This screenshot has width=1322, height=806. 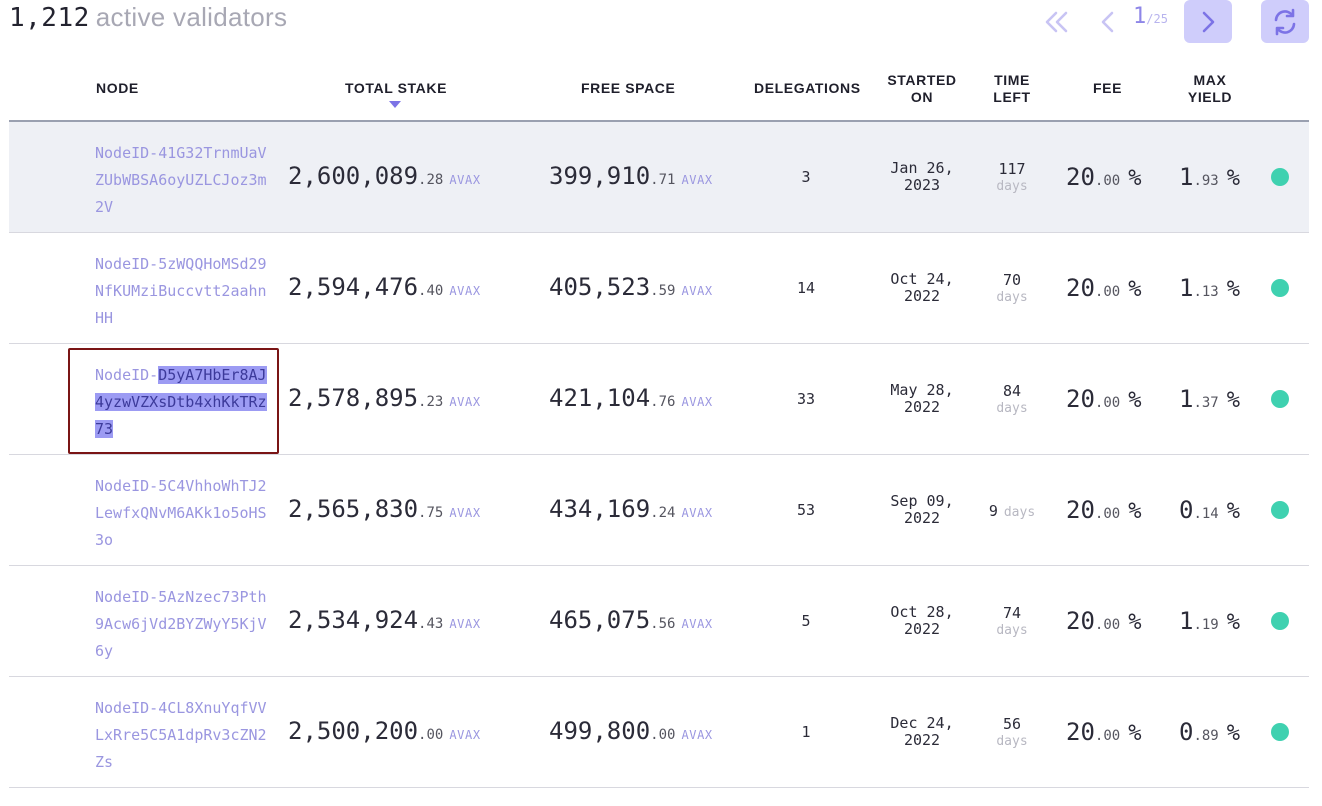 What do you see at coordinates (353, 398) in the screenshot?
I see `total-stake-integer: 2,578,895` at bounding box center [353, 398].